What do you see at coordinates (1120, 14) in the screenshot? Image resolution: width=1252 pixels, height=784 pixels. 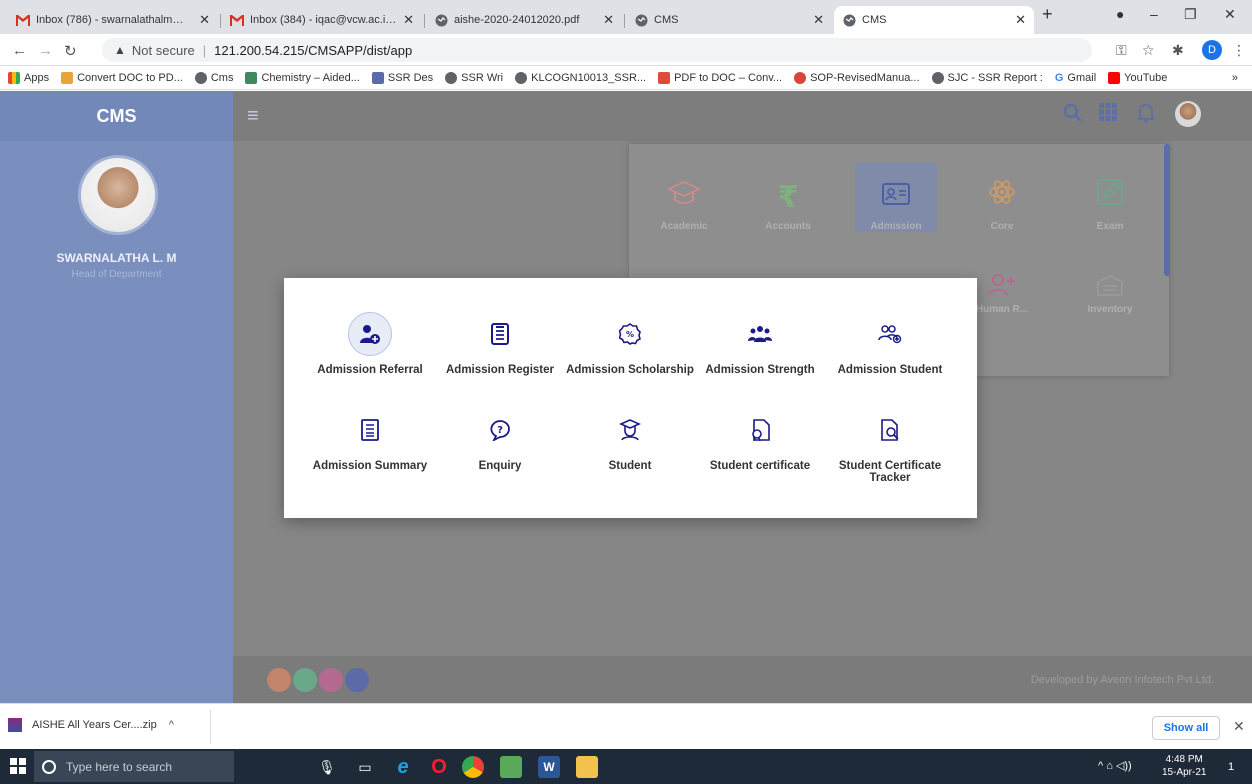 I see `record-icon: ●` at bounding box center [1120, 14].